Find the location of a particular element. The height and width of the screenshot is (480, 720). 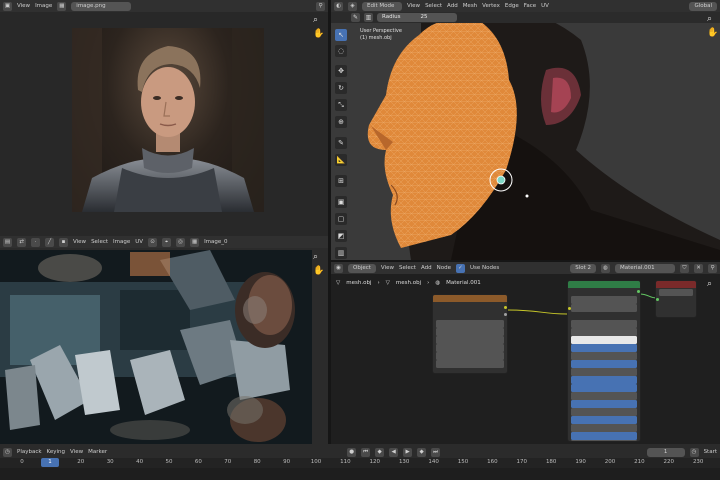

principled-bsdf-node is located at coordinates (604, 361).